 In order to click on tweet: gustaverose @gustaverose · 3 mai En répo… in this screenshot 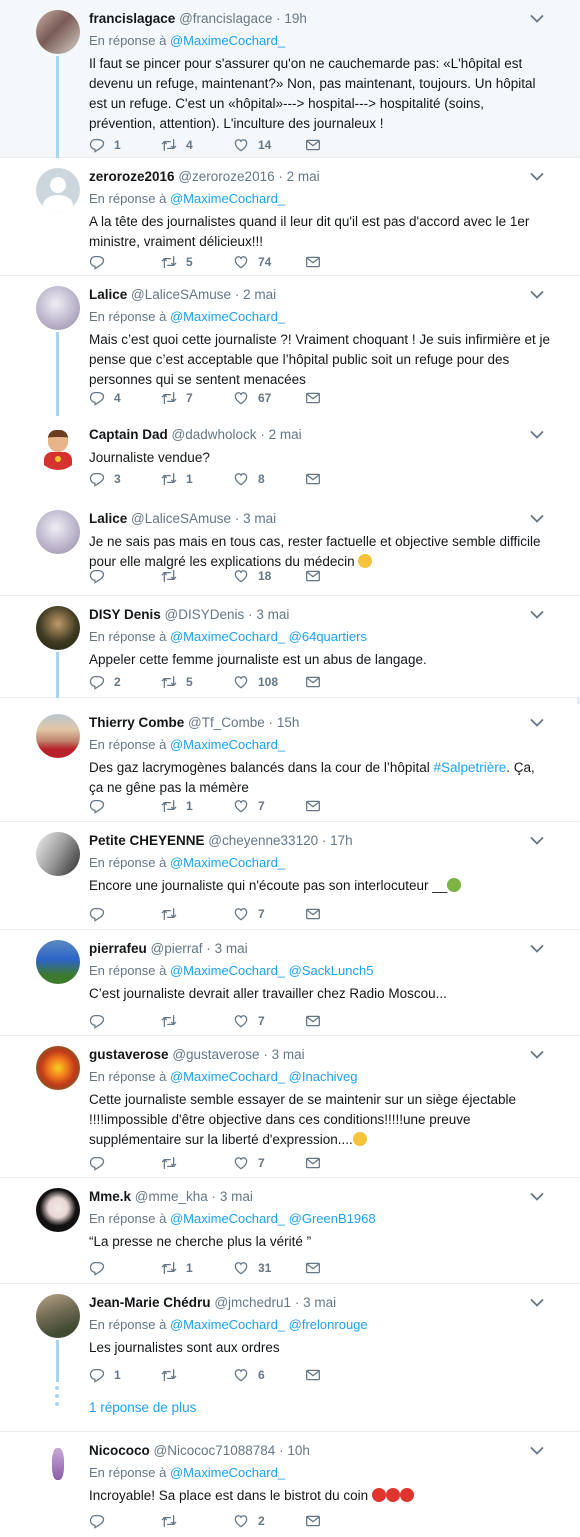, I will do `click(290, 1107)`.